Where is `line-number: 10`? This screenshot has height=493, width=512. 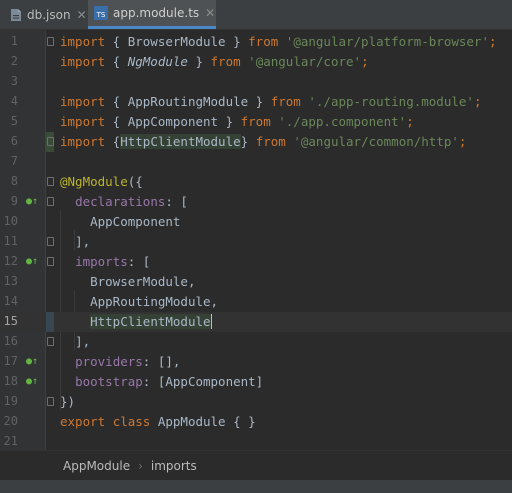
line-number: 10 is located at coordinates (10, 221).